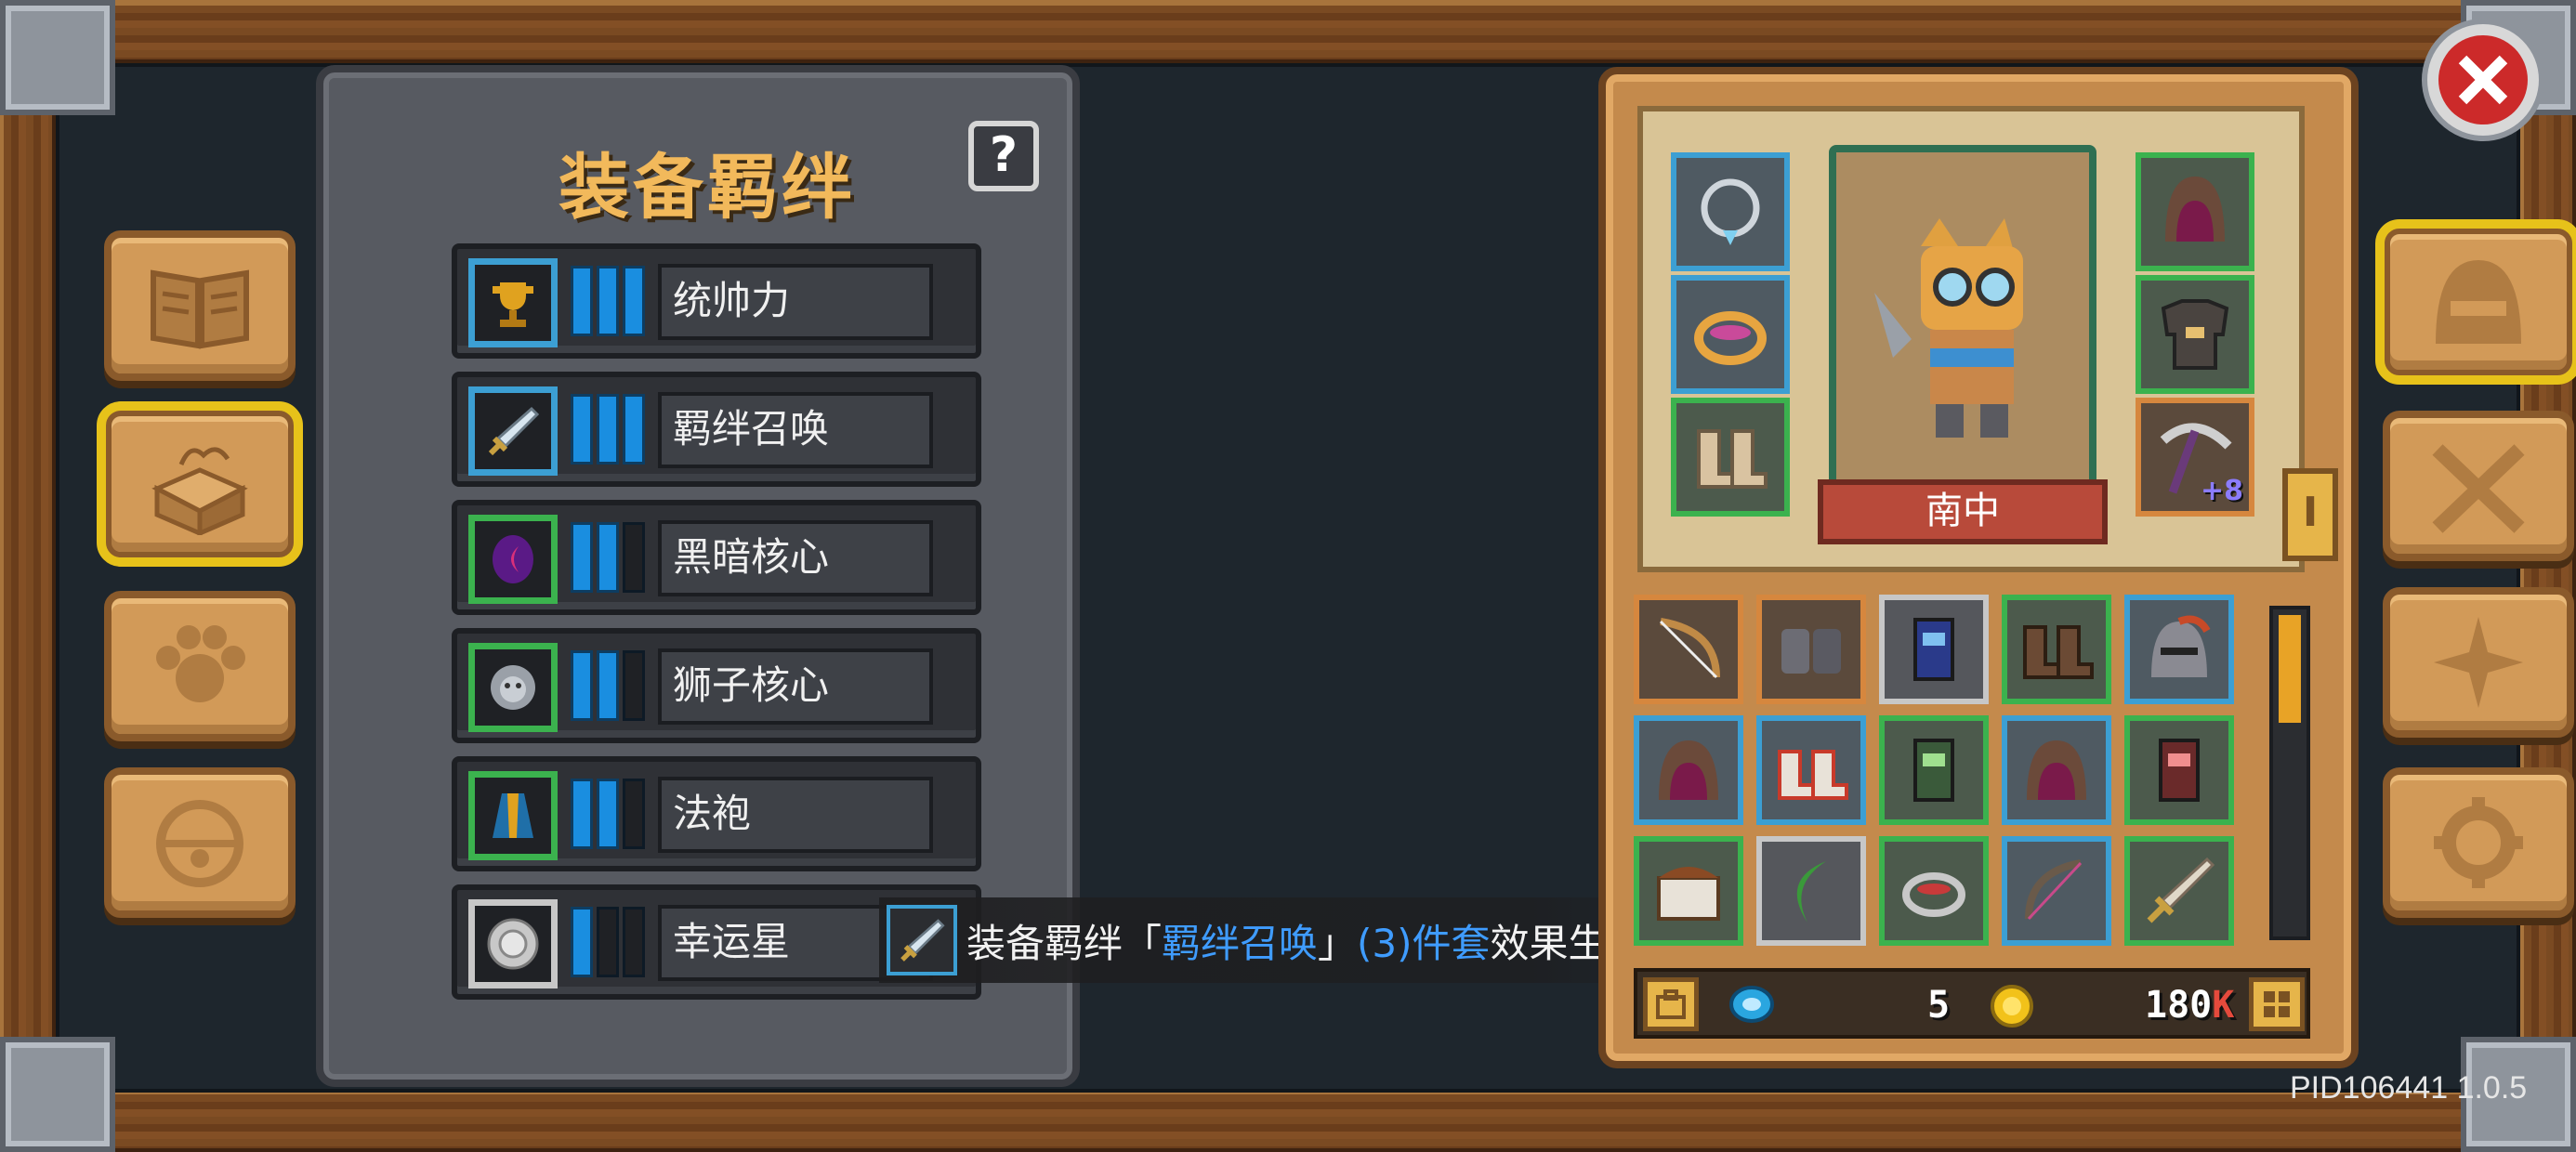  What do you see at coordinates (2310, 514) in the screenshot?
I see `slot-page-tab: I` at bounding box center [2310, 514].